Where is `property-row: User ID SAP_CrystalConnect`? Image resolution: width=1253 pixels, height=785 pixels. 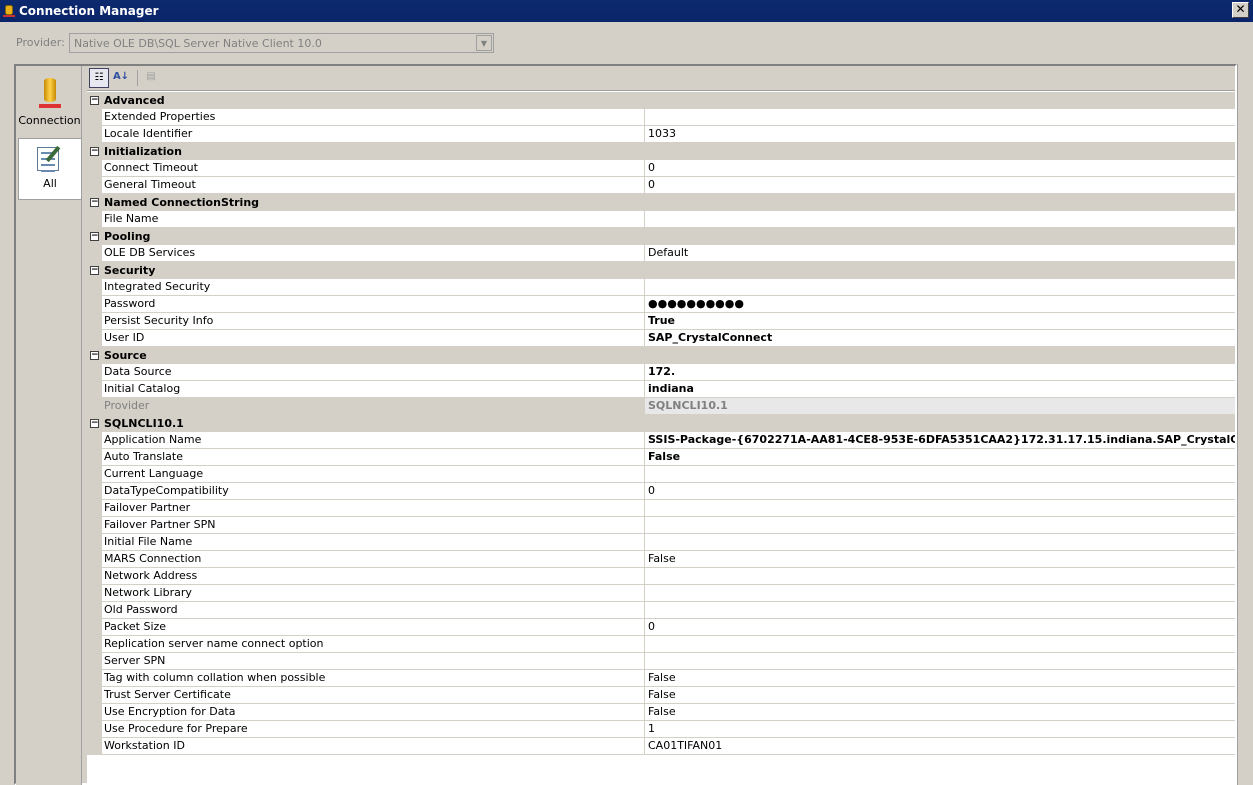 property-row: User ID SAP_CrystalConnect is located at coordinates (661, 338).